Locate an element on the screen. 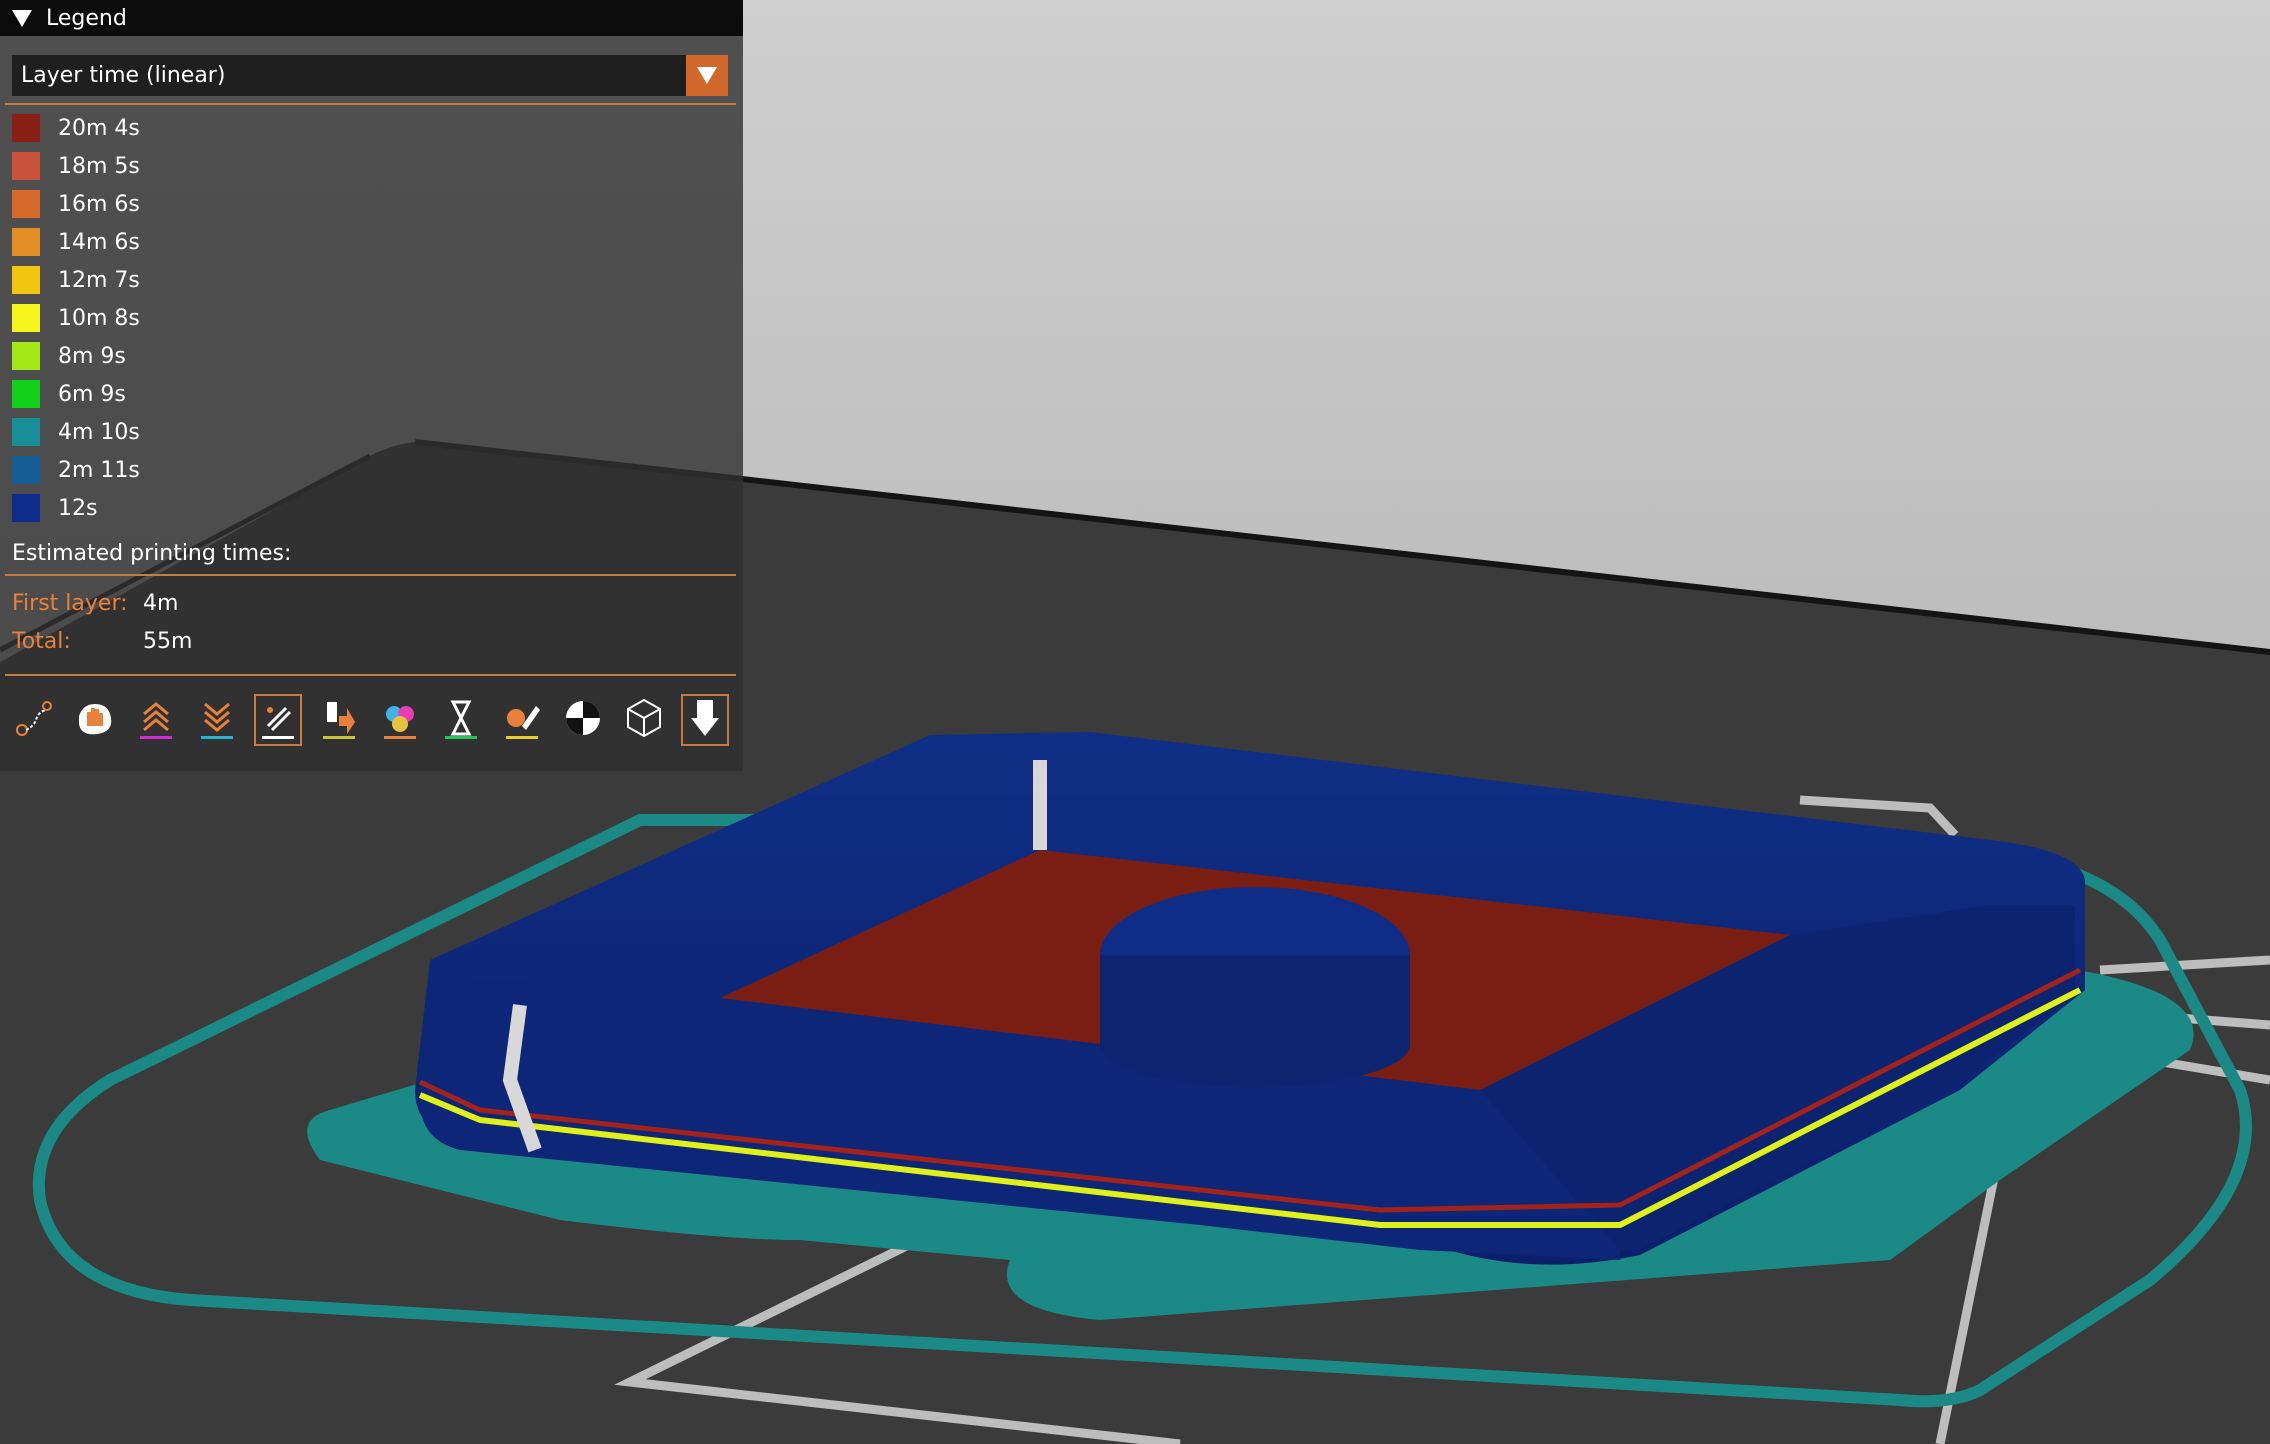 This screenshot has width=2270, height=1444. deretractions-icon is located at coordinates (217, 720).